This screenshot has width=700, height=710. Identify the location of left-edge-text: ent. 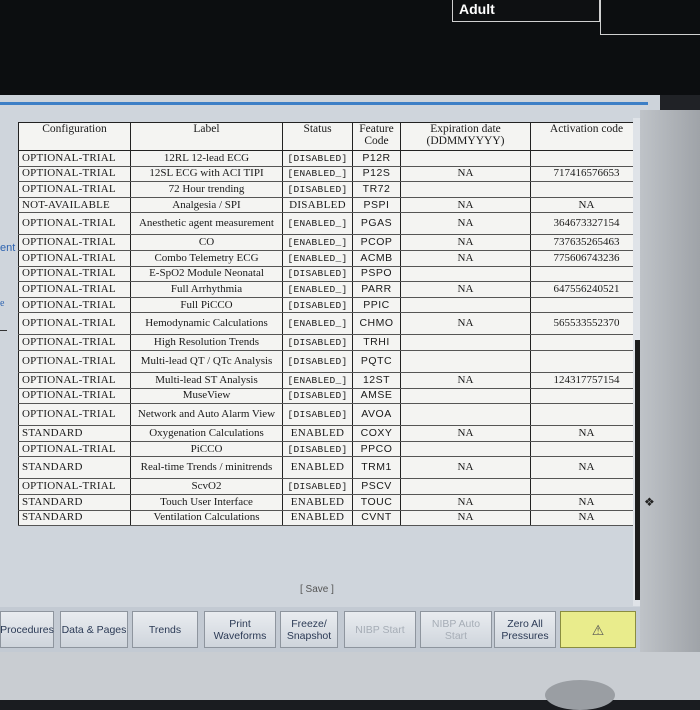
(8, 248).